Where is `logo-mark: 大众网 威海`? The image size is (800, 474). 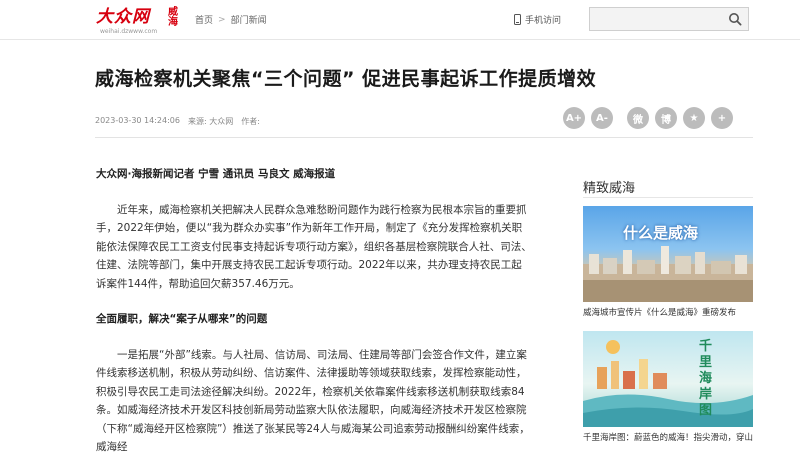
logo-mark: 大众网 威海 is located at coordinates (142, 17).